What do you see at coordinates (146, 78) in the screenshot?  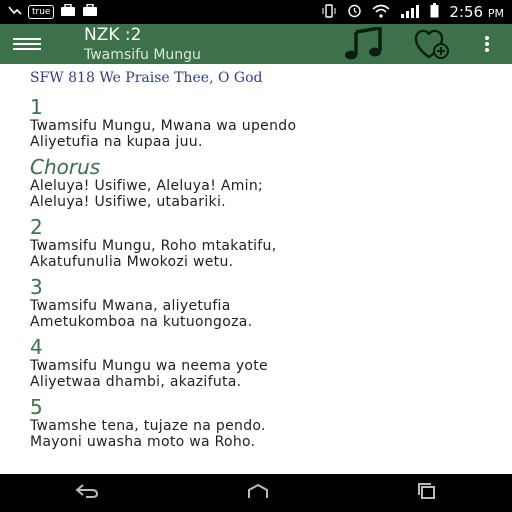 I see `hymn-title: SFW 818 We Praise Thee, O God` at bounding box center [146, 78].